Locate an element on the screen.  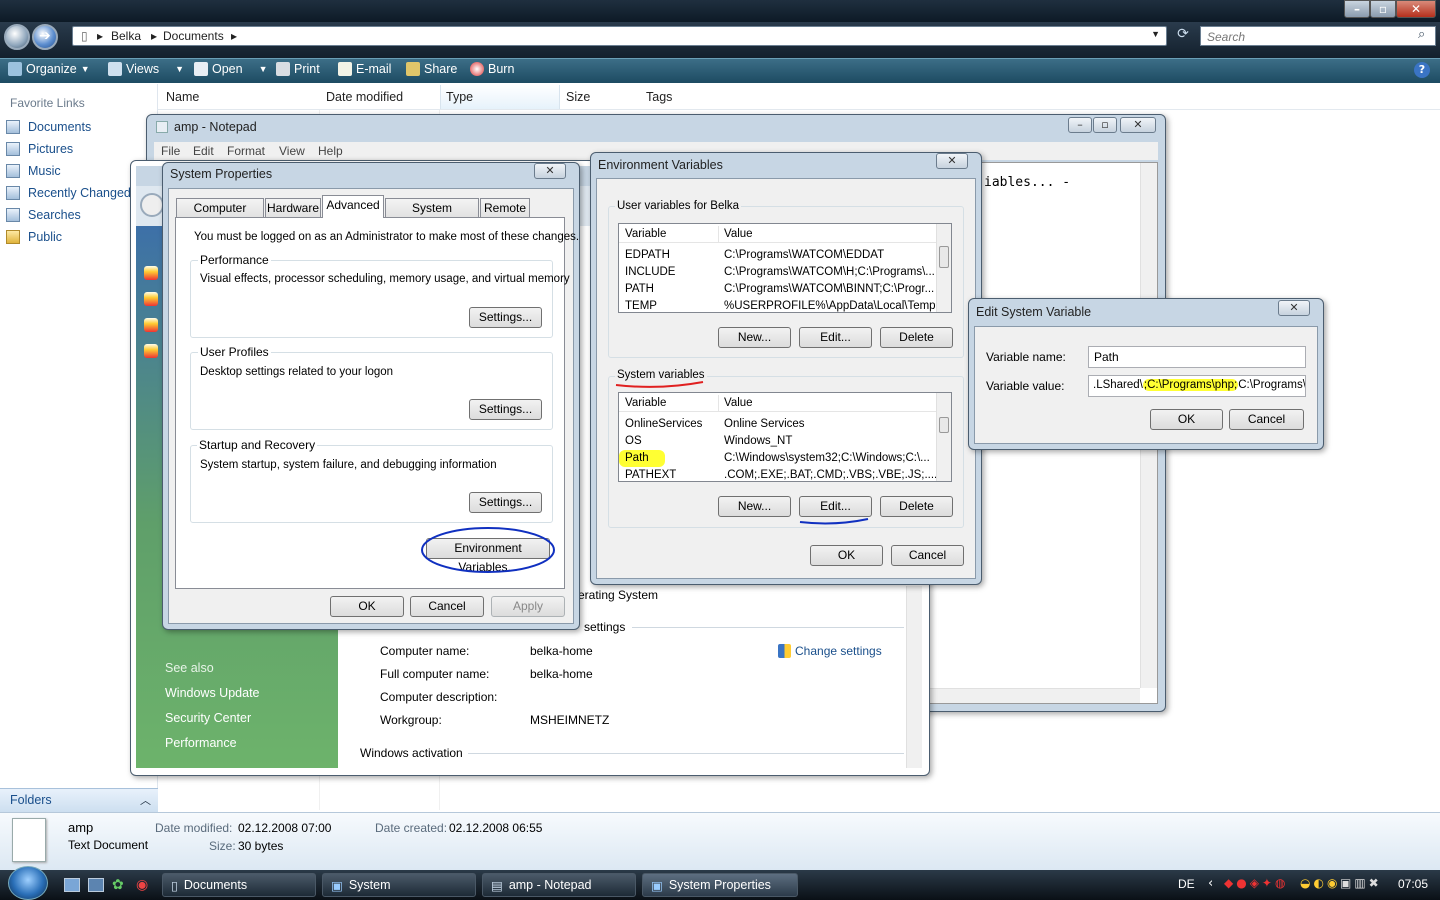
tab-system-protection: System Protection is located at coordinates (432, 215).